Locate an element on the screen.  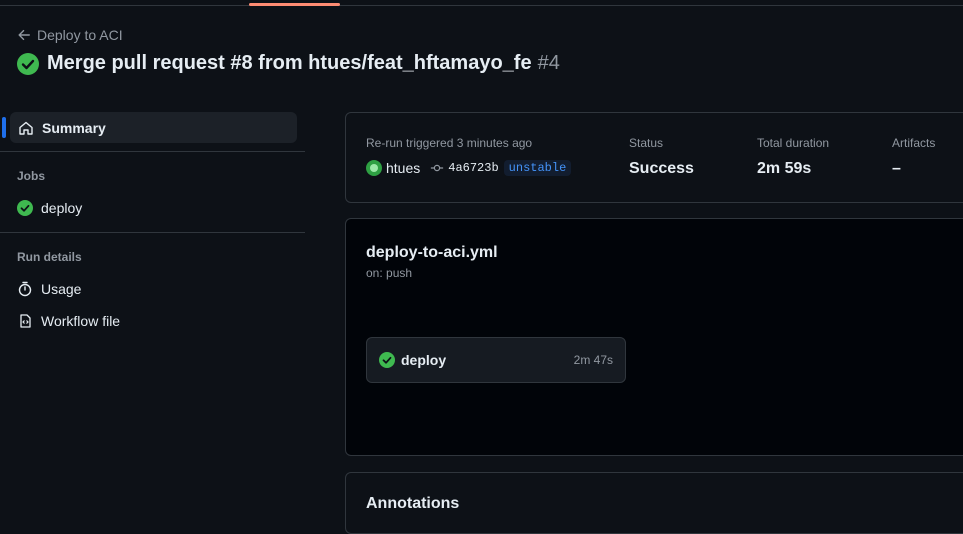
back-link: Deploy to ACI is located at coordinates (70, 35).